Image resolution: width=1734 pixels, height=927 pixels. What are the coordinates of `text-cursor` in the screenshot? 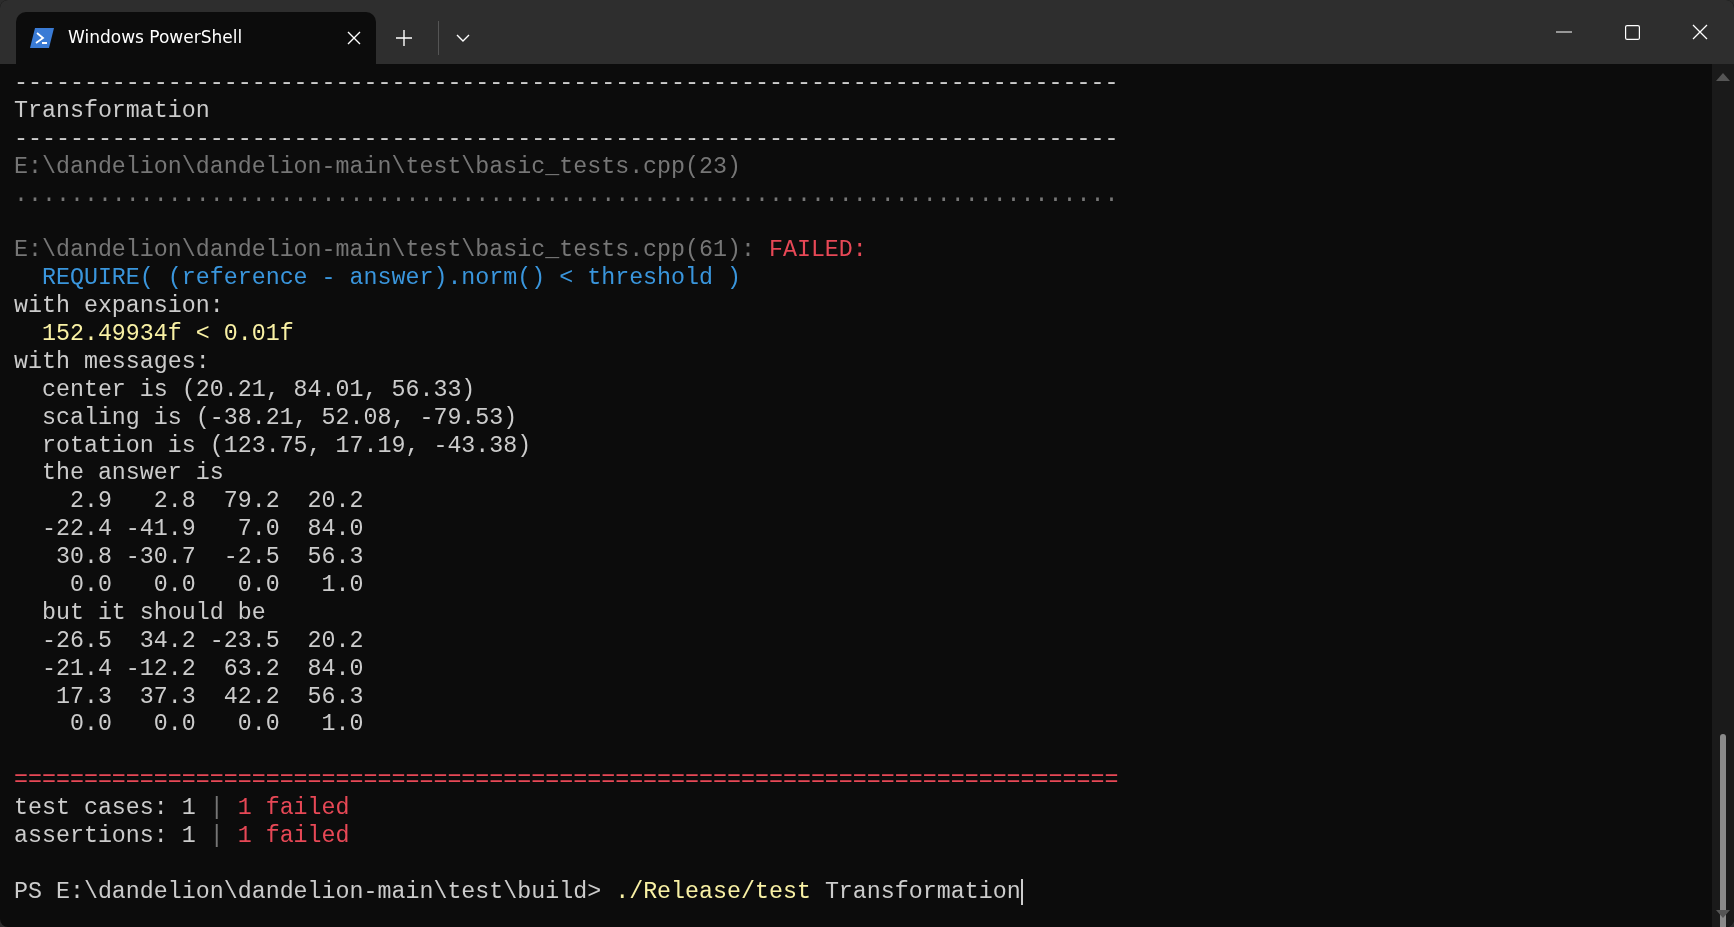 It's located at (1021, 891).